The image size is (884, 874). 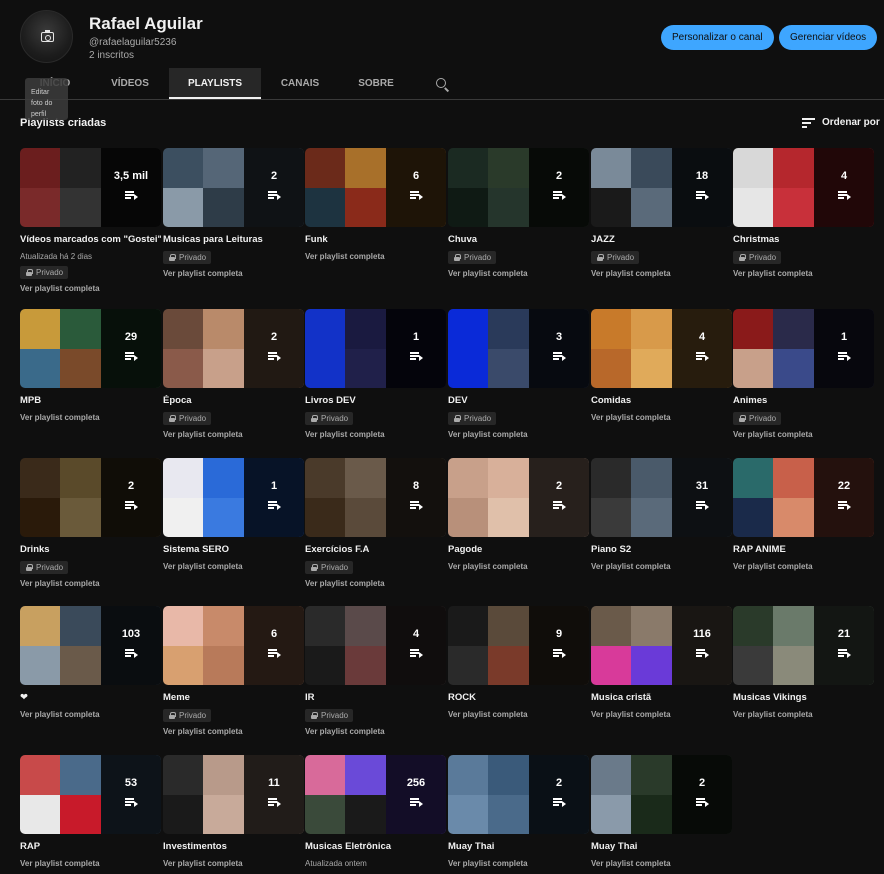 What do you see at coordinates (90, 549) in the screenshot?
I see `playlist-title: Drinks` at bounding box center [90, 549].